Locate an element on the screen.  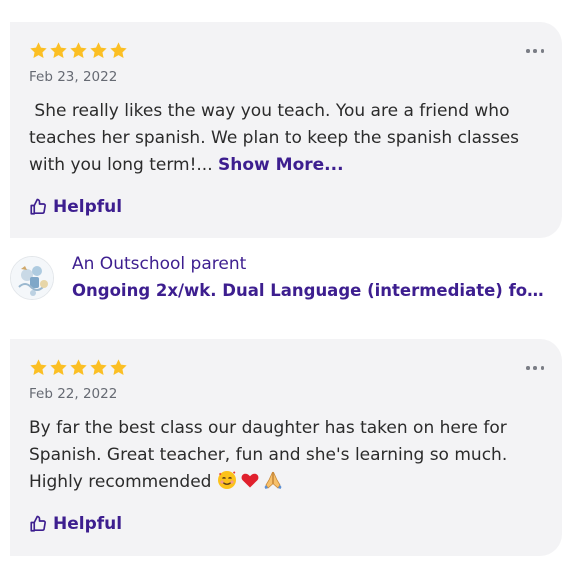
review-date: Feb 23, 2022 is located at coordinates (73, 77).